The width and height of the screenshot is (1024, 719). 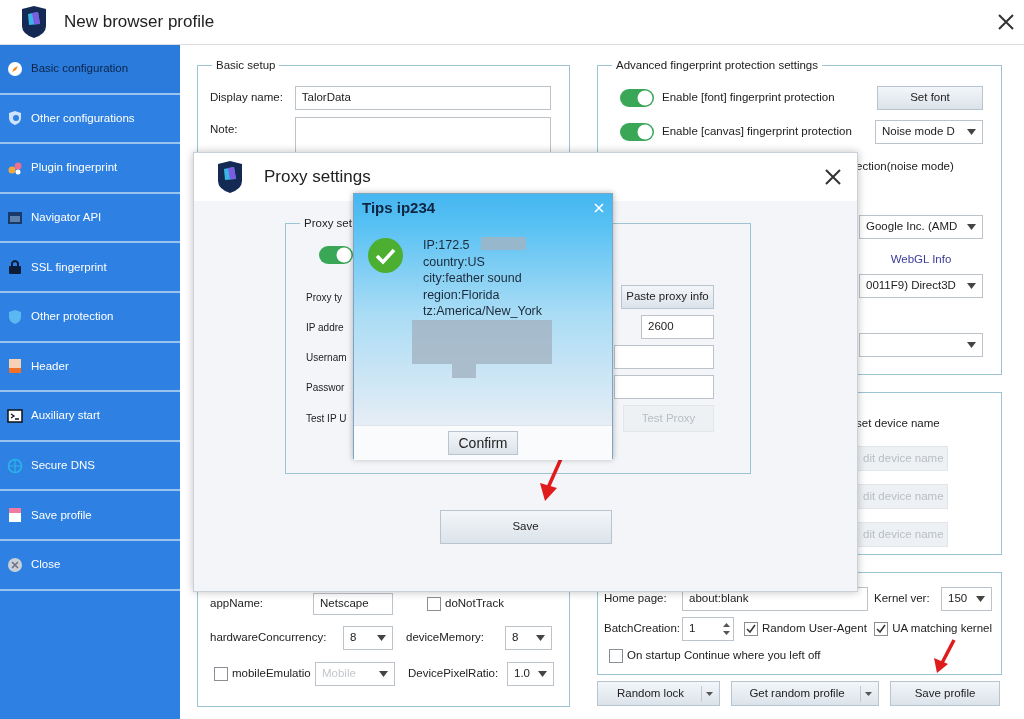 What do you see at coordinates (446, 245) in the screenshot?
I see `info-line: IP:172.5` at bounding box center [446, 245].